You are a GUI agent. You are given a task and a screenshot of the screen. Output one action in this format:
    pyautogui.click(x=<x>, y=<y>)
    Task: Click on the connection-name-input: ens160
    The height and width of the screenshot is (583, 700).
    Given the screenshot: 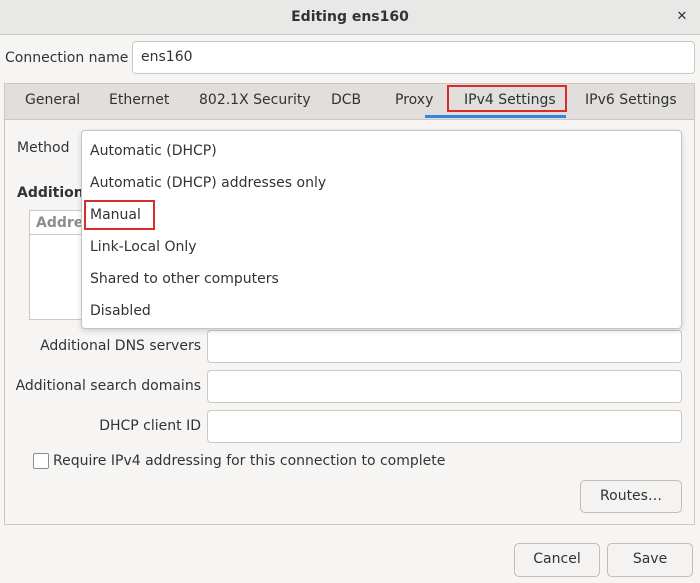 What is the action you would take?
    pyautogui.click(x=413, y=57)
    